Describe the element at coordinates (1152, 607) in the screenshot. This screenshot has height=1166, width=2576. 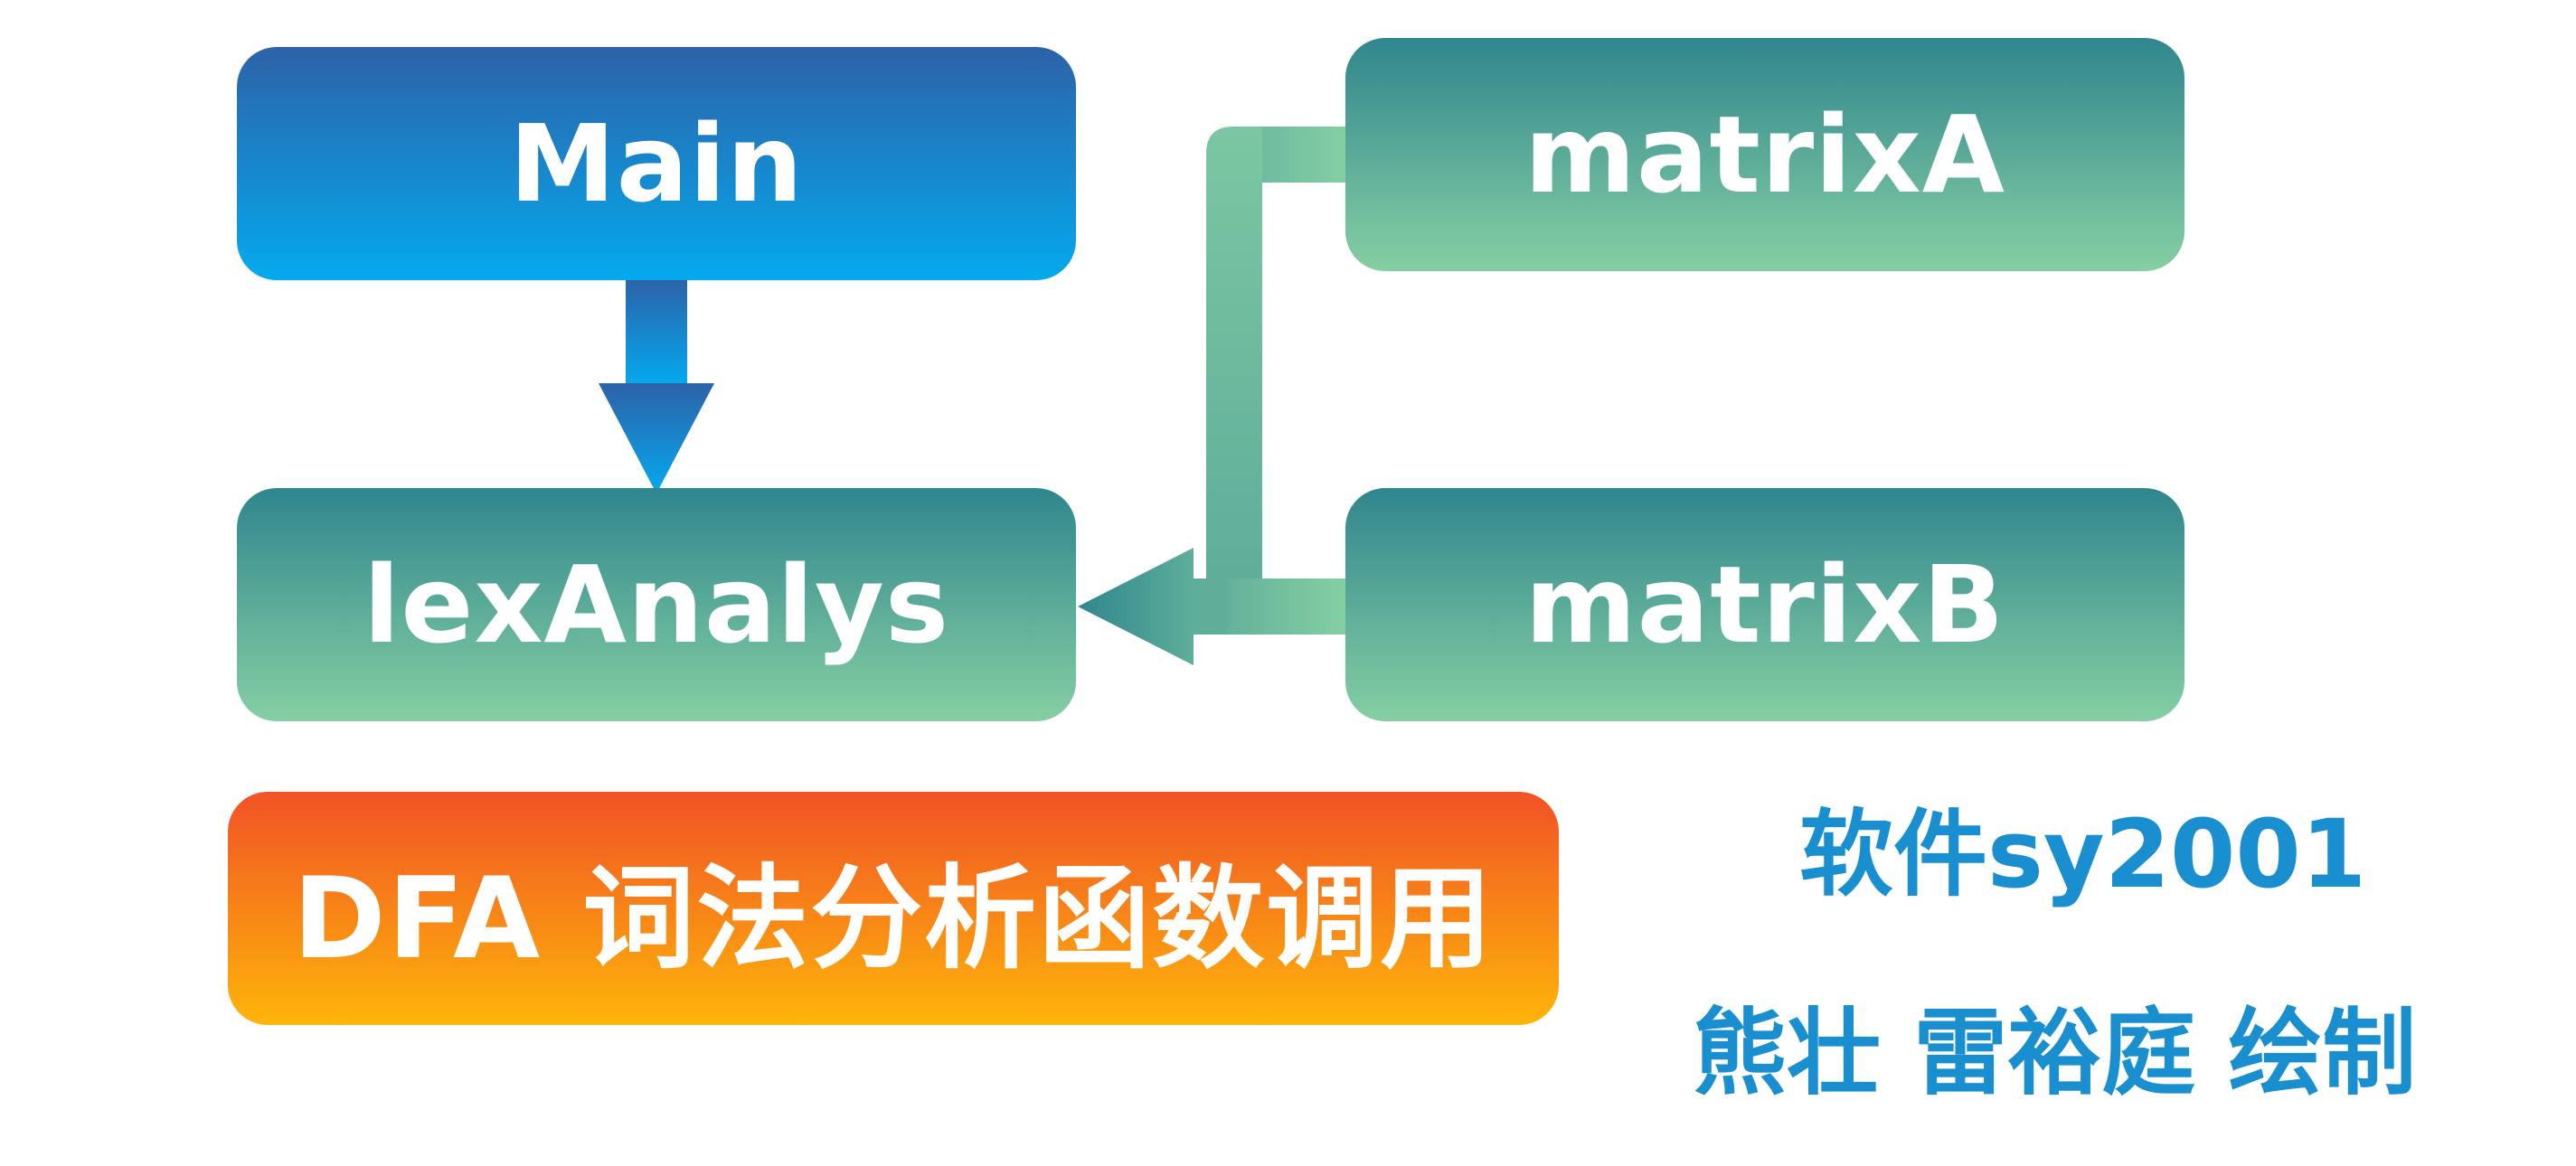
I see `arrow-into-lexanalys` at that location.